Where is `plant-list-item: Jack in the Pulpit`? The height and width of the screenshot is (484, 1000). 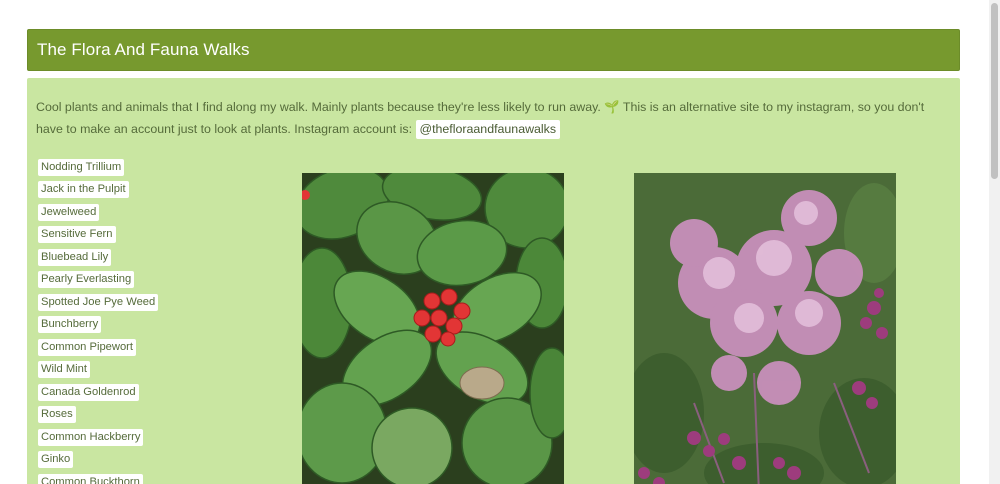 plant-list-item: Jack in the Pulpit is located at coordinates (98, 190).